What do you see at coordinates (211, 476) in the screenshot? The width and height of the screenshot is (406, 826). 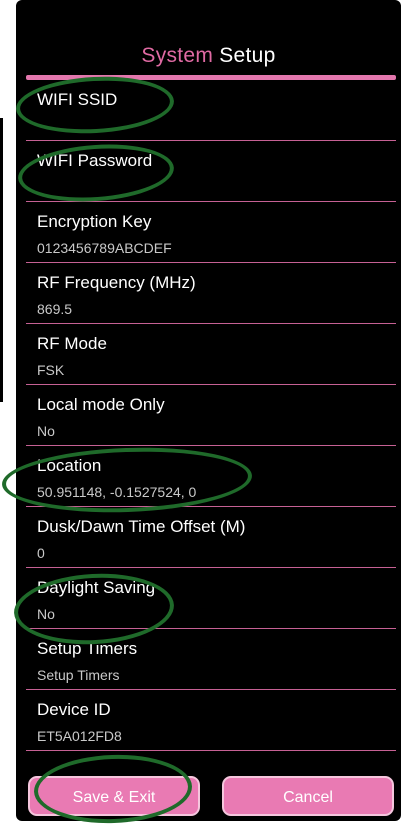 I see `setting-location: Location 50.951148, -0.1527524, 0` at bounding box center [211, 476].